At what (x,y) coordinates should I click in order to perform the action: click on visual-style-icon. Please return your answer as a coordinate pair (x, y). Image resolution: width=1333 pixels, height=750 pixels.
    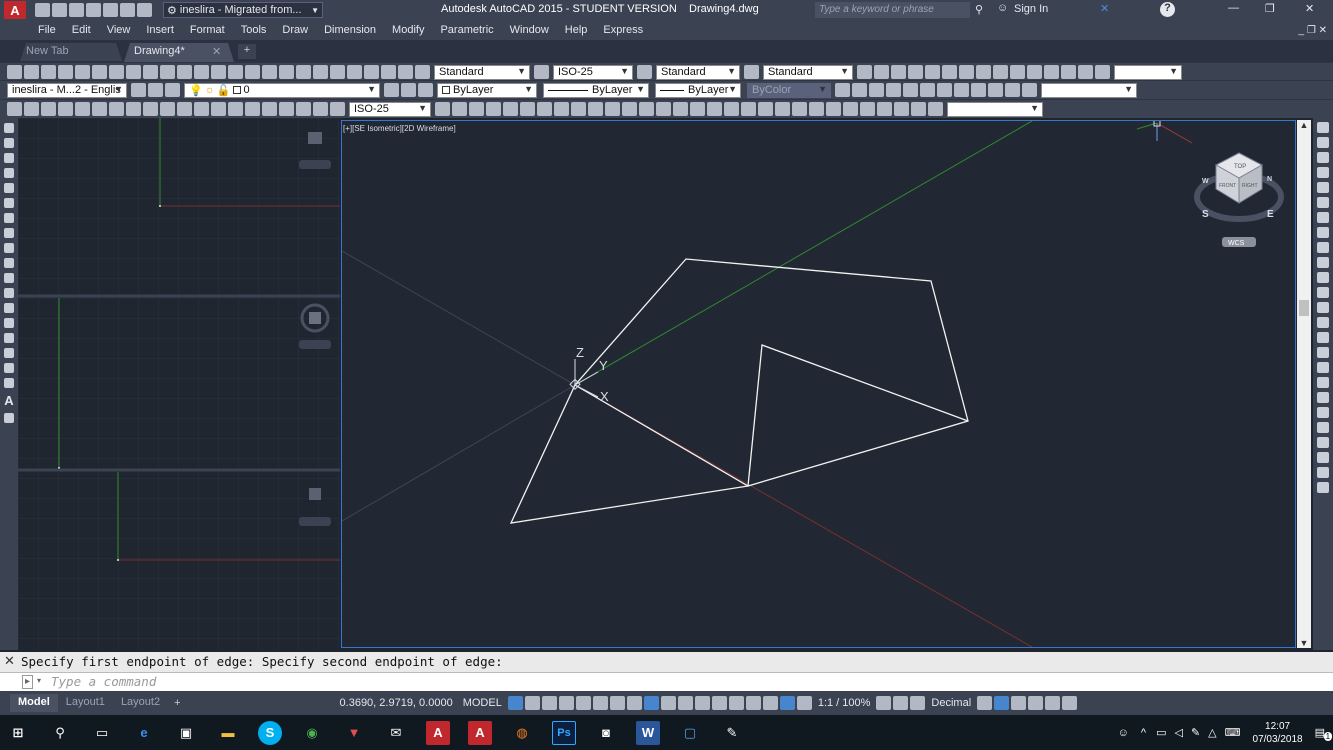
    Looking at the image, I should click on (842, 90).